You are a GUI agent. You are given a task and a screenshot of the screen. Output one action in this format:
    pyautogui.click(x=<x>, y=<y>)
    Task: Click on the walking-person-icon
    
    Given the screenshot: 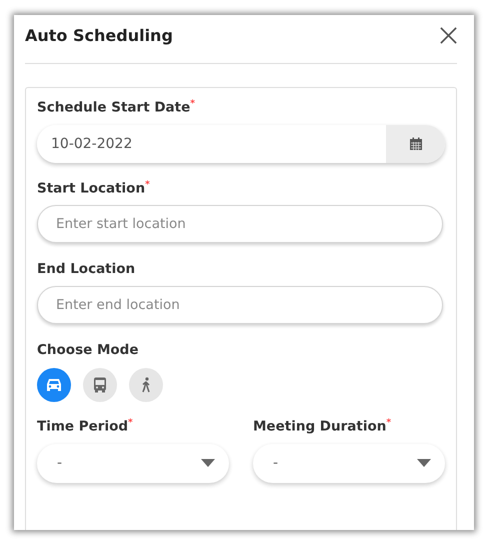 What is the action you would take?
    pyautogui.click(x=146, y=385)
    